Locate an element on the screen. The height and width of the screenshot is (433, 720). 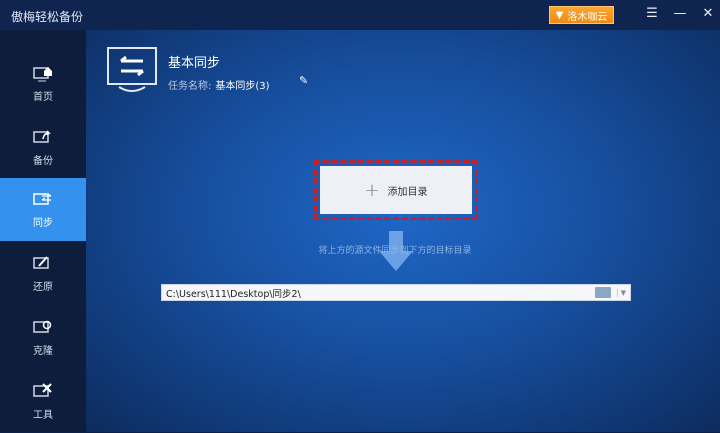
sync-monitor-icon is located at coordinates (132, 69).